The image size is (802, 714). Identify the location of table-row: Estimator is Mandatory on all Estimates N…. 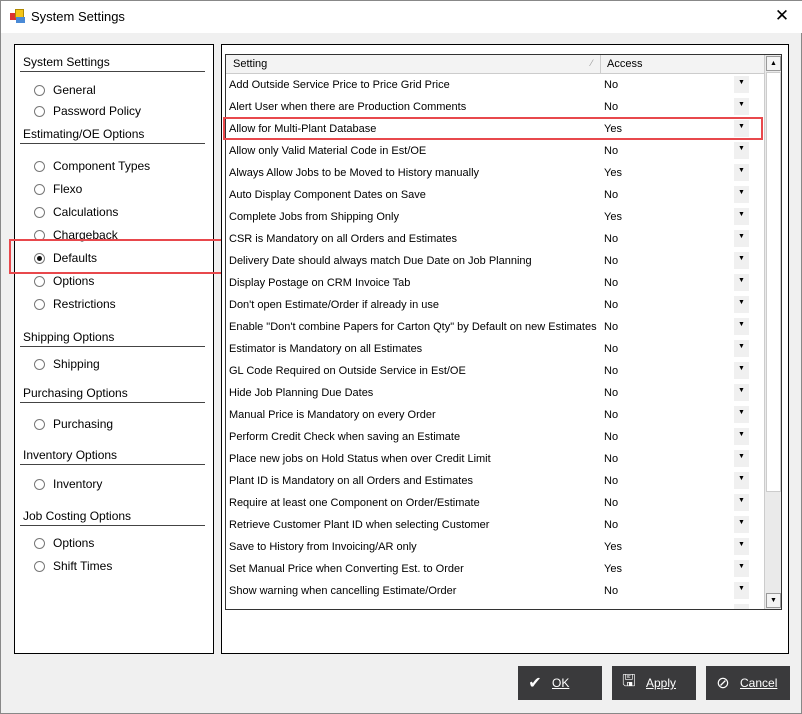
(495, 349).